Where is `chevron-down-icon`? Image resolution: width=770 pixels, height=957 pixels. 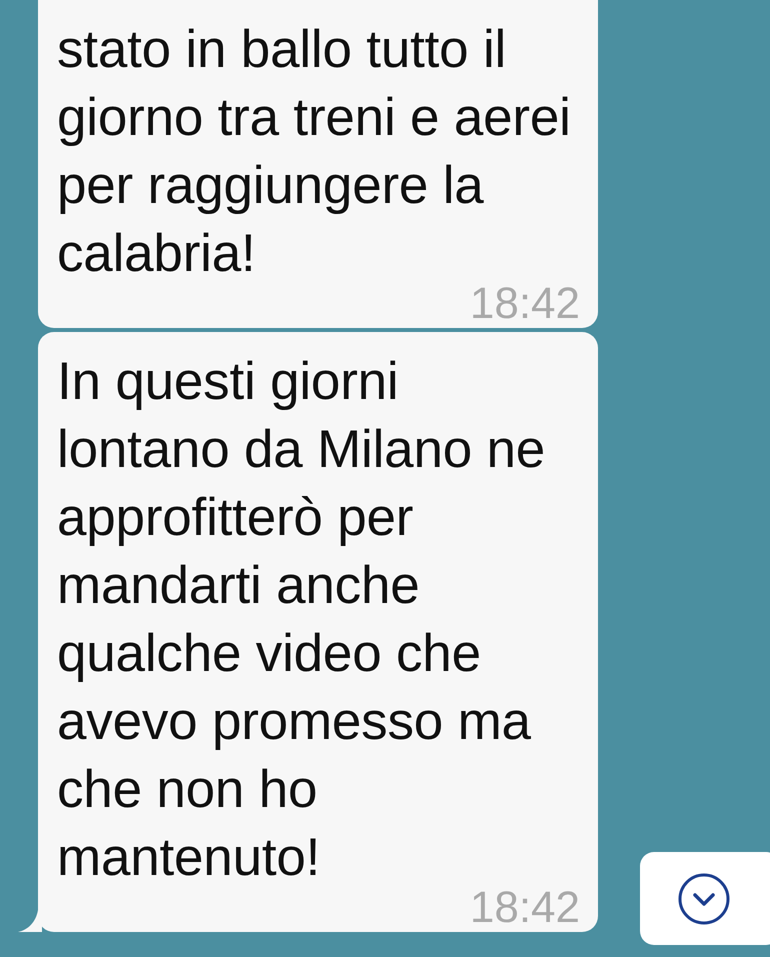 chevron-down-icon is located at coordinates (704, 898).